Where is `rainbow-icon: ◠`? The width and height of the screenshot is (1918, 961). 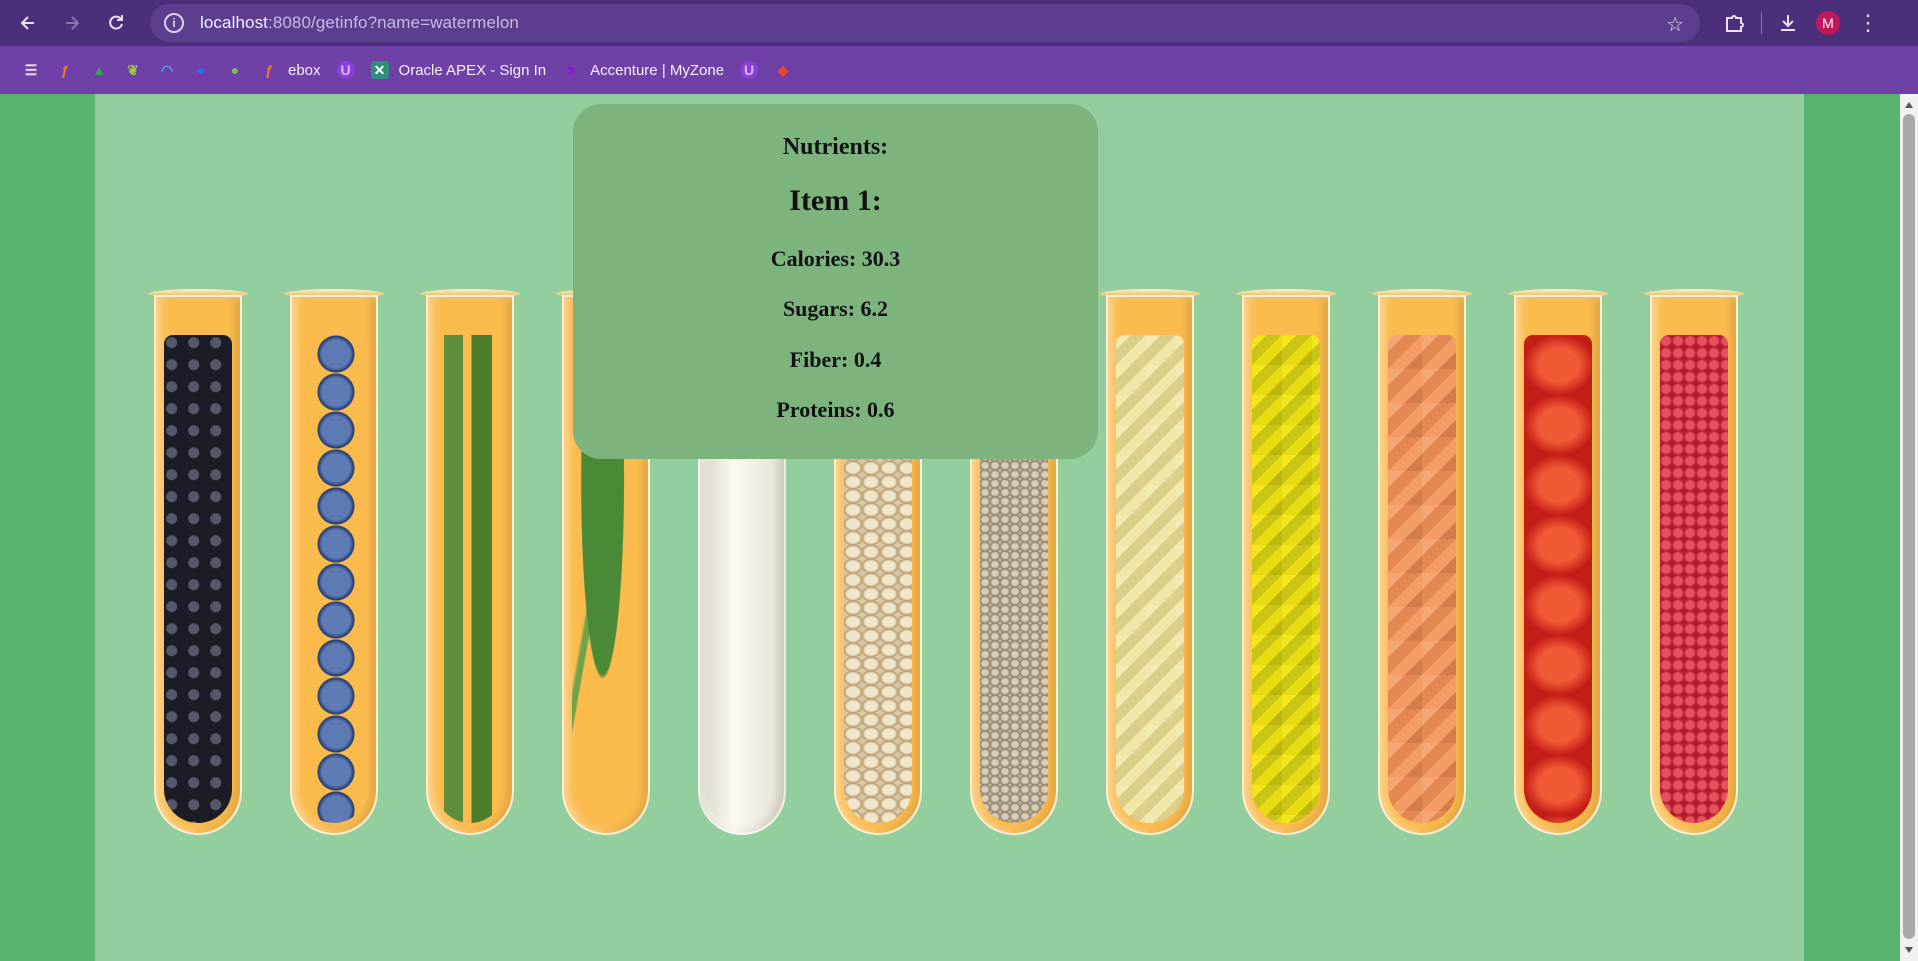
rainbow-icon: ◠ is located at coordinates (167, 69).